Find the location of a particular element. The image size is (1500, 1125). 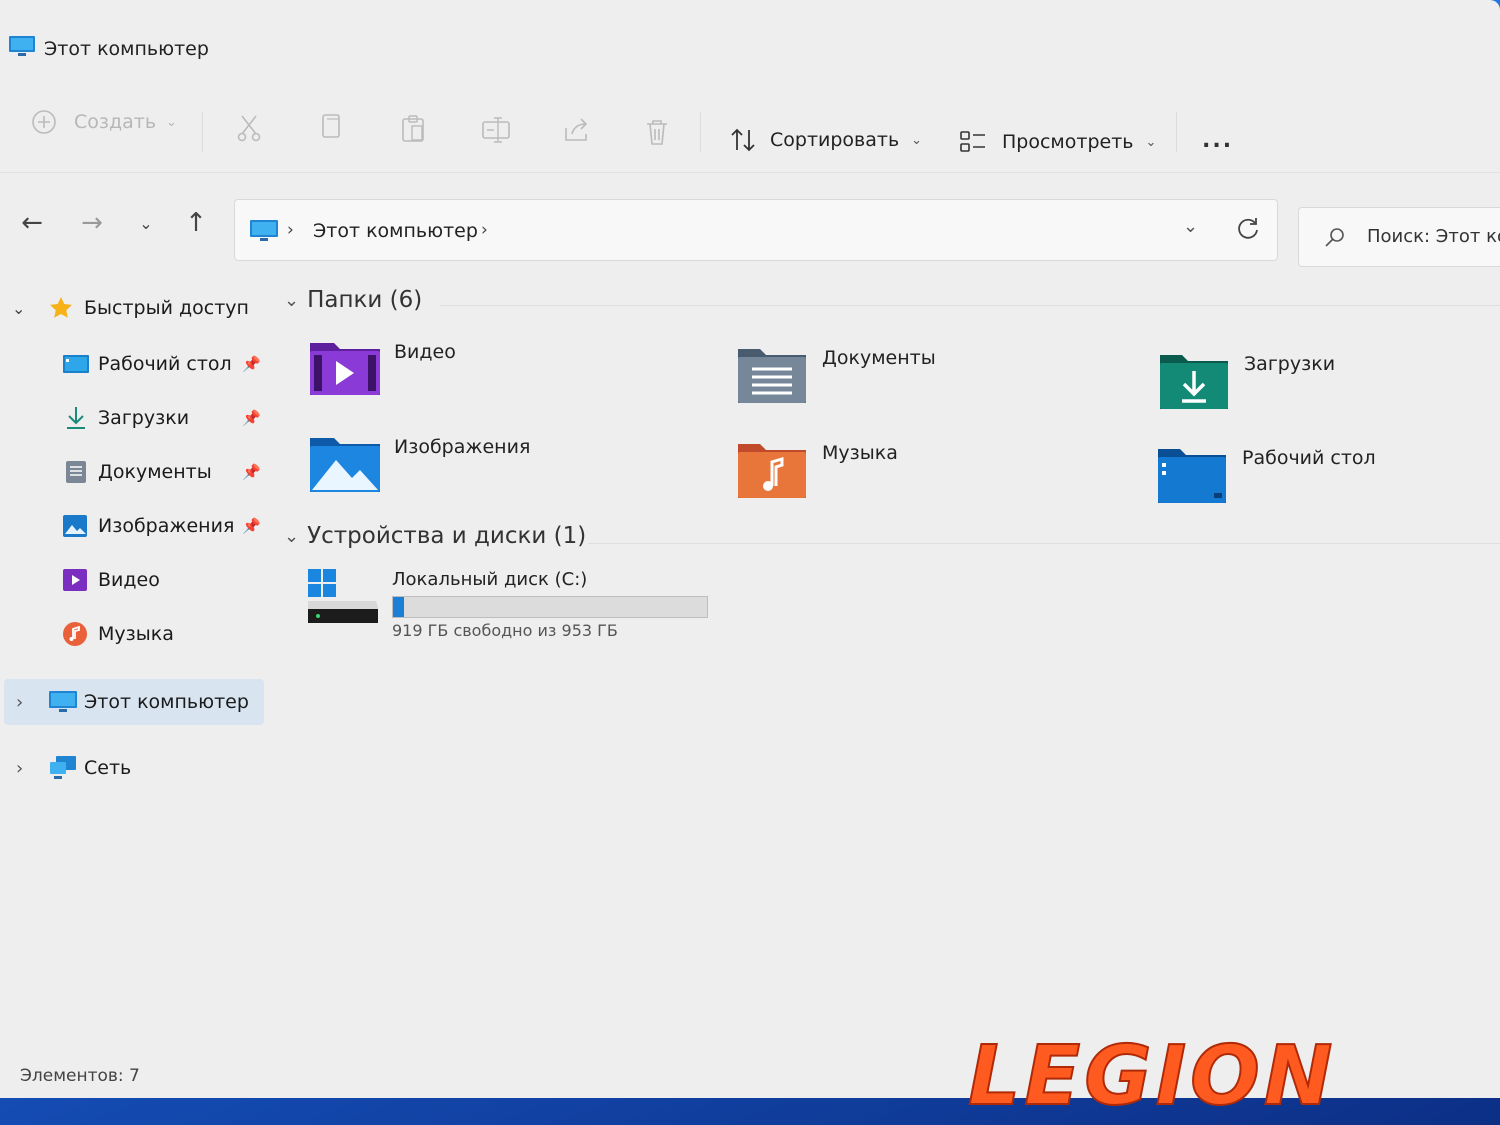

drive-label: Локальный диск (C:) is located at coordinates (490, 579).